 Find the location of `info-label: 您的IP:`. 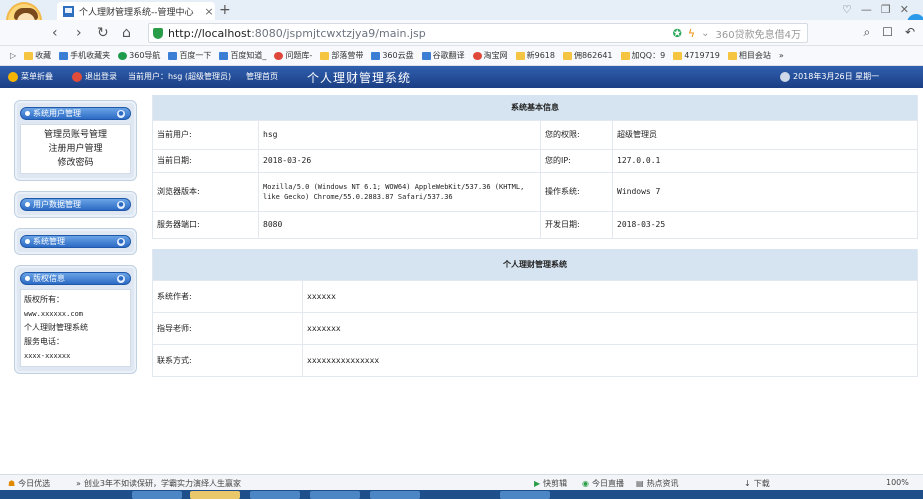

info-label: 您的IP: is located at coordinates (576, 161).